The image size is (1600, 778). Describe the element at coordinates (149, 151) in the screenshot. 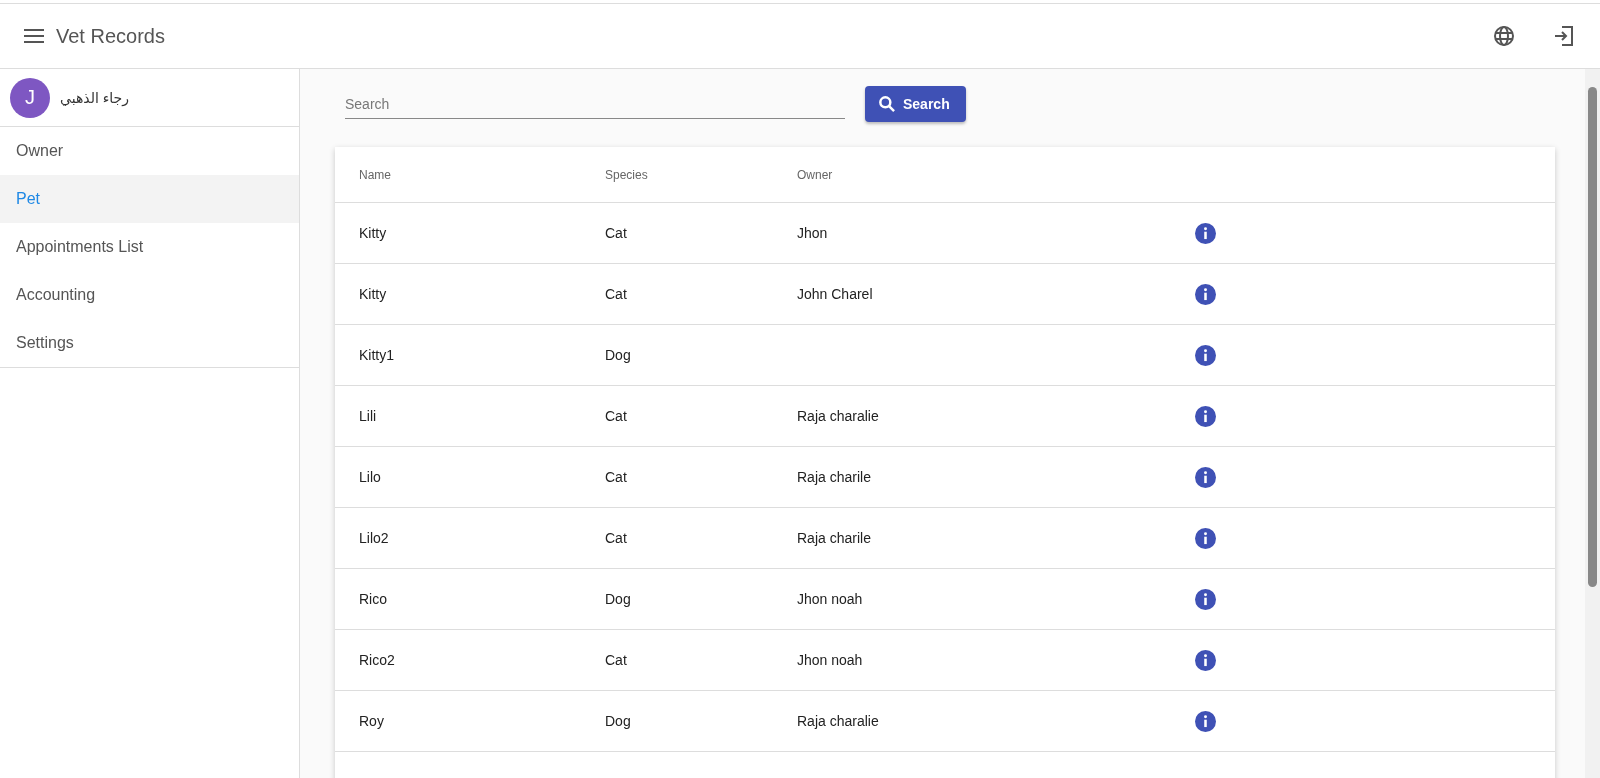

I see `sidebar-item: Owner` at that location.